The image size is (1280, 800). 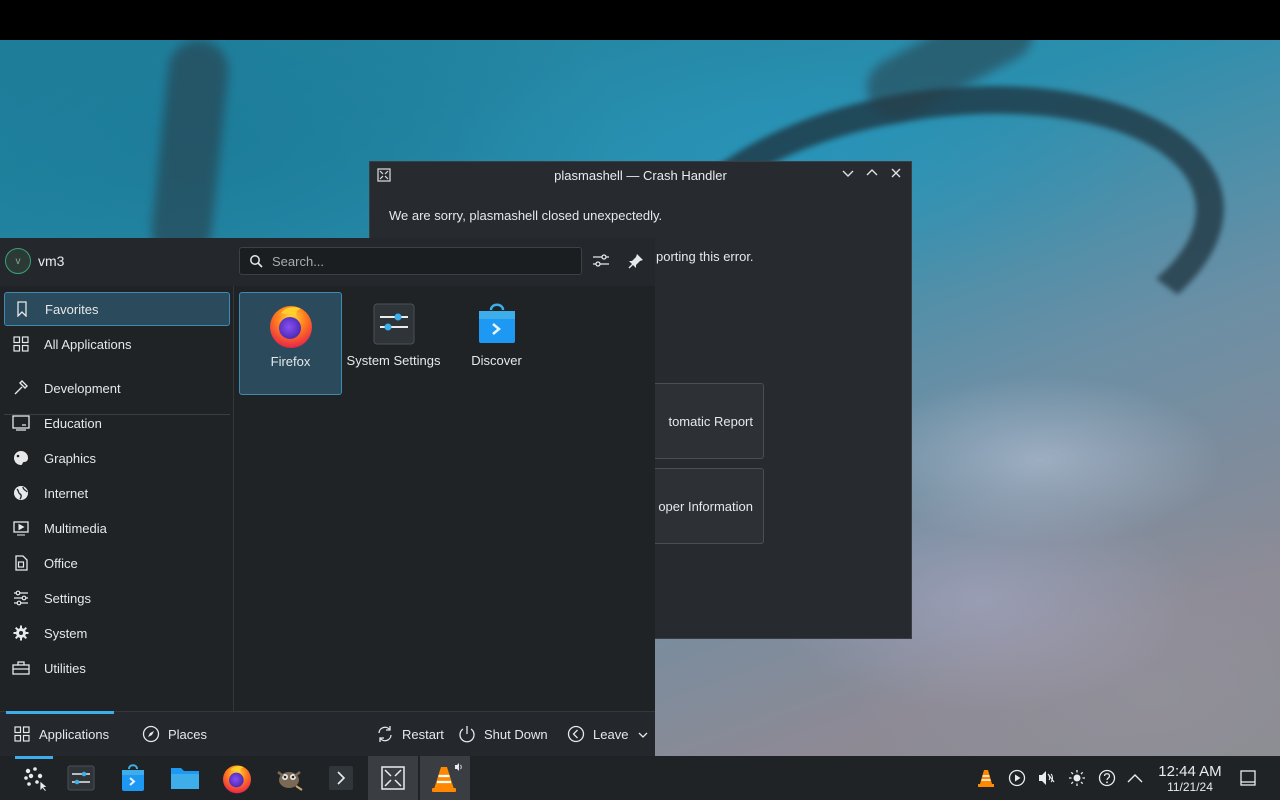 What do you see at coordinates (117, 668) in the screenshot?
I see `sidebar-item-utilities: Utilities` at bounding box center [117, 668].